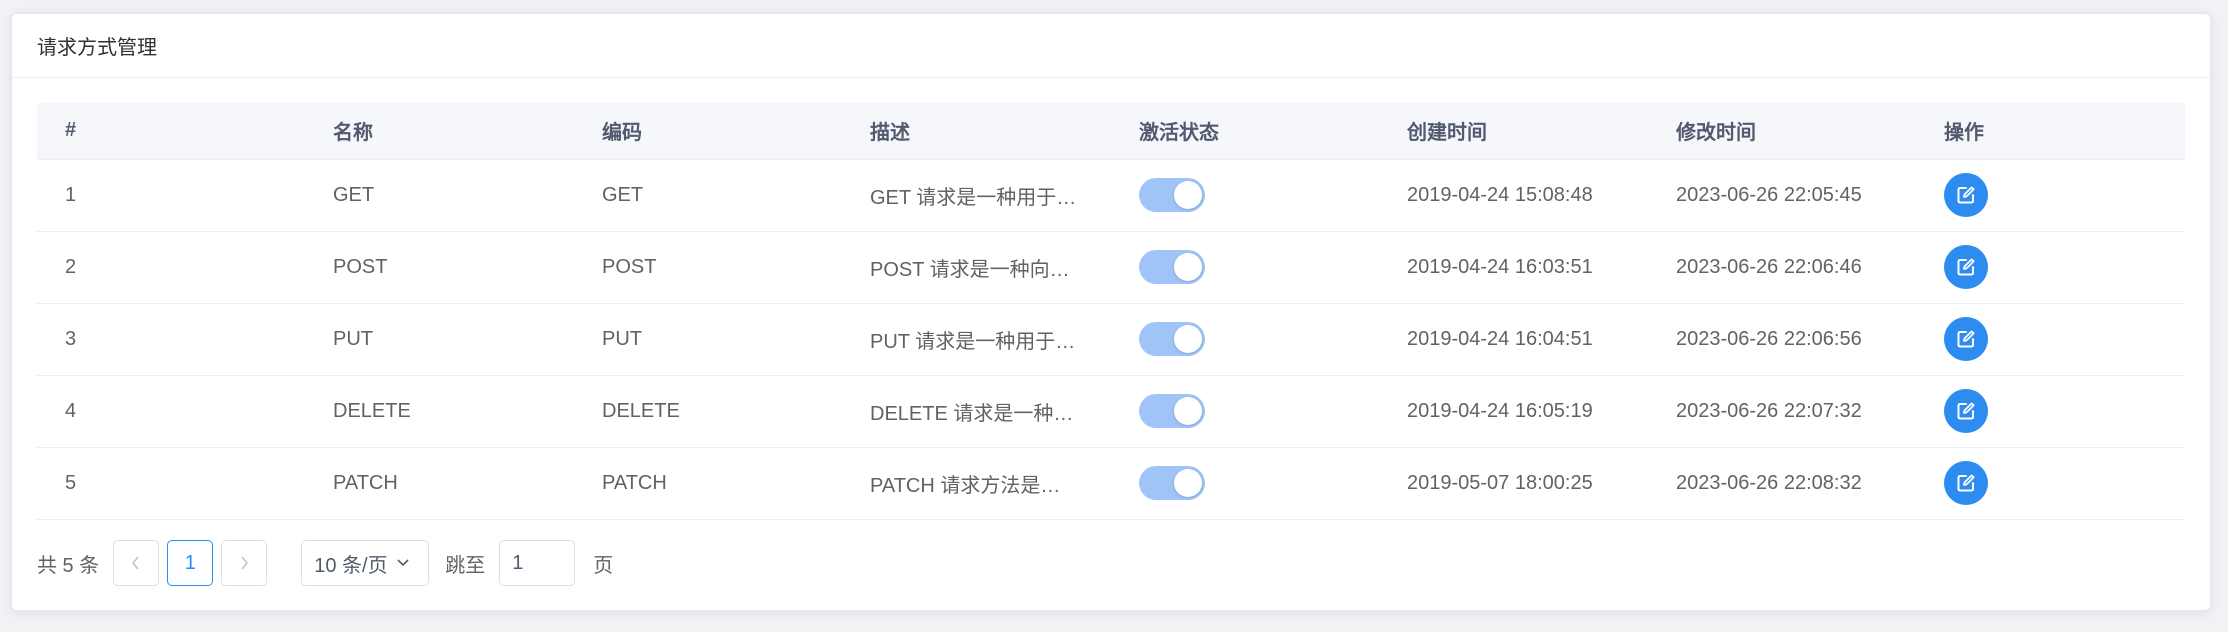 This screenshot has height=632, width=2228. What do you see at coordinates (439, 411) in the screenshot?
I see `cell-name: DELETE` at bounding box center [439, 411].